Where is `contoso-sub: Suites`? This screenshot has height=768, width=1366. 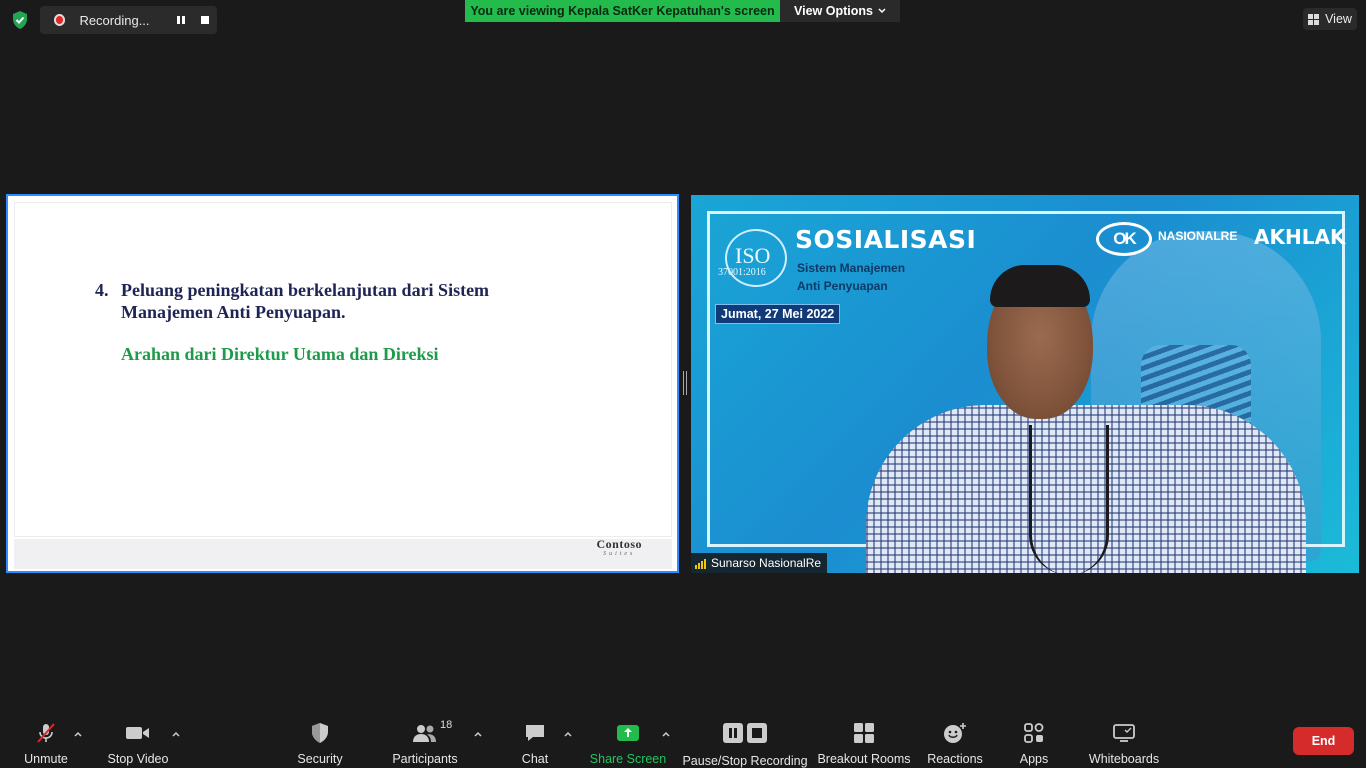
contoso-sub: Suites is located at coordinates (619, 554).